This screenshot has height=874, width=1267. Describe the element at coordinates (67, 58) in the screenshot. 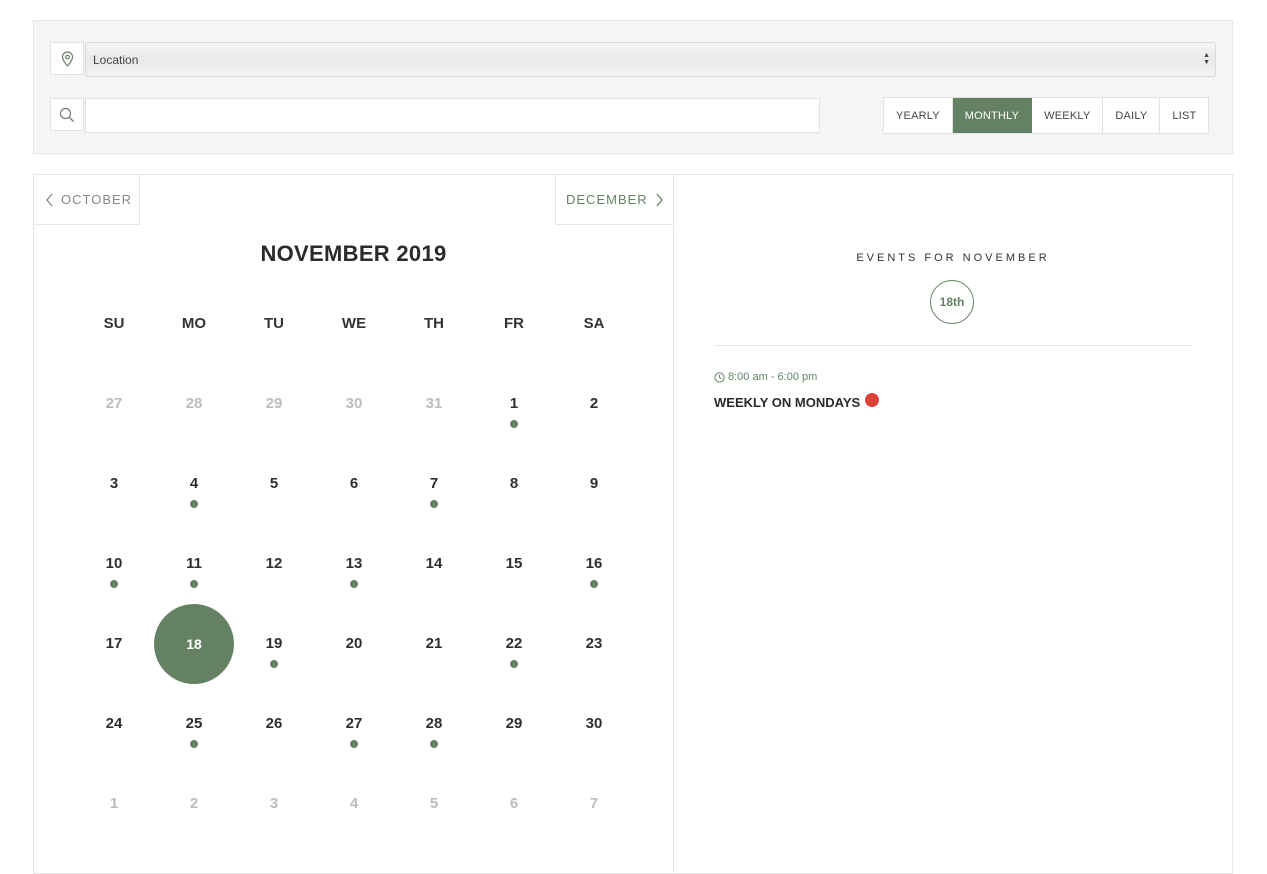

I see `location-pin-icon` at that location.